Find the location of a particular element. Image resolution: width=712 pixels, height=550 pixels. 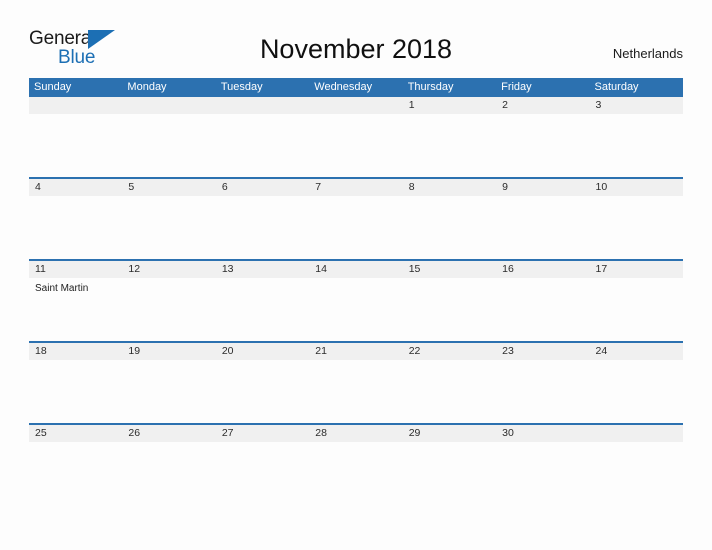

calendar-week-row: 18 19 20 21 22 23 24 is located at coordinates (356, 382).